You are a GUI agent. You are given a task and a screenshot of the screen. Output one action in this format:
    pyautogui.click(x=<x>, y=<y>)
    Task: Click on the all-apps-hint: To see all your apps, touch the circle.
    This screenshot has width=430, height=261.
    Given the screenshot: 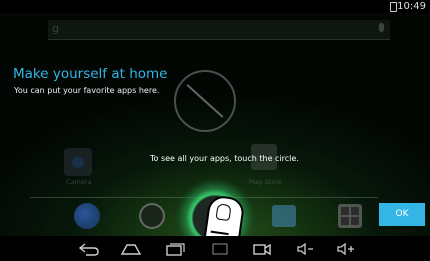 What is the action you would take?
    pyautogui.click(x=224, y=158)
    